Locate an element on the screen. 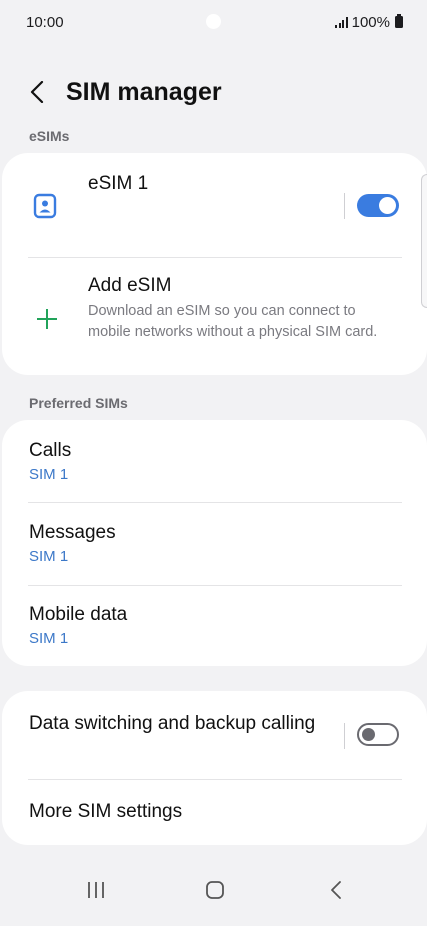  section-label-preferred: Preferred SIMs is located at coordinates (78, 403).